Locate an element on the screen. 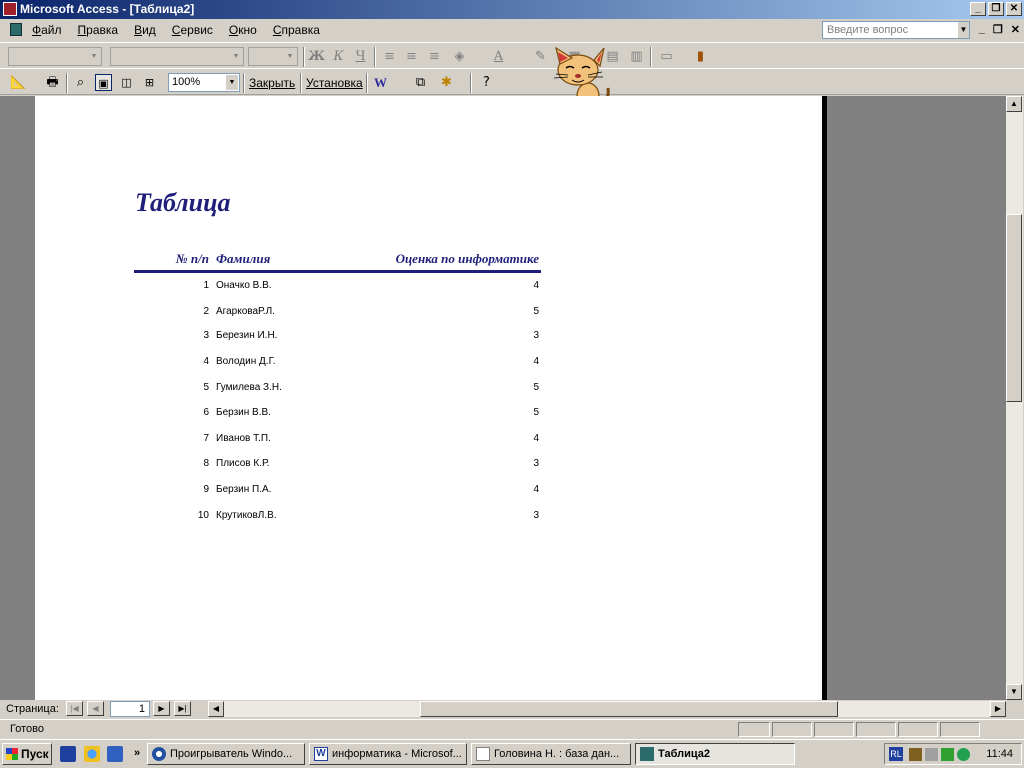 This screenshot has width=1024, height=768. restore-button: ❐ is located at coordinates (996, 9).